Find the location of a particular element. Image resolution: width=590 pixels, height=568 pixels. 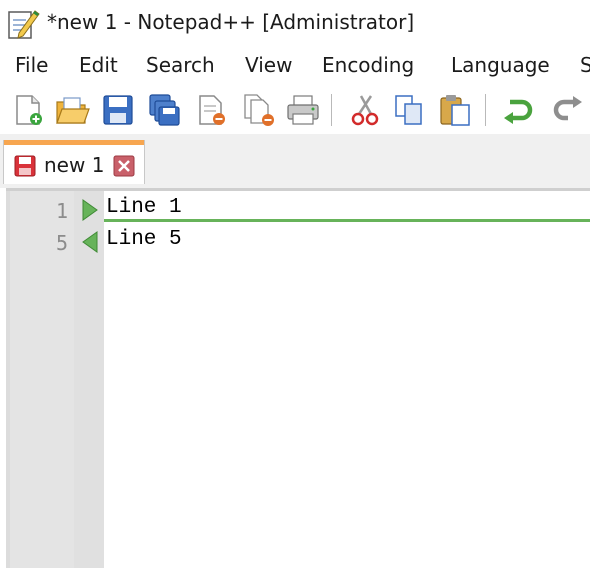

line-number-margin: 1 5 is located at coordinates (42, 379).